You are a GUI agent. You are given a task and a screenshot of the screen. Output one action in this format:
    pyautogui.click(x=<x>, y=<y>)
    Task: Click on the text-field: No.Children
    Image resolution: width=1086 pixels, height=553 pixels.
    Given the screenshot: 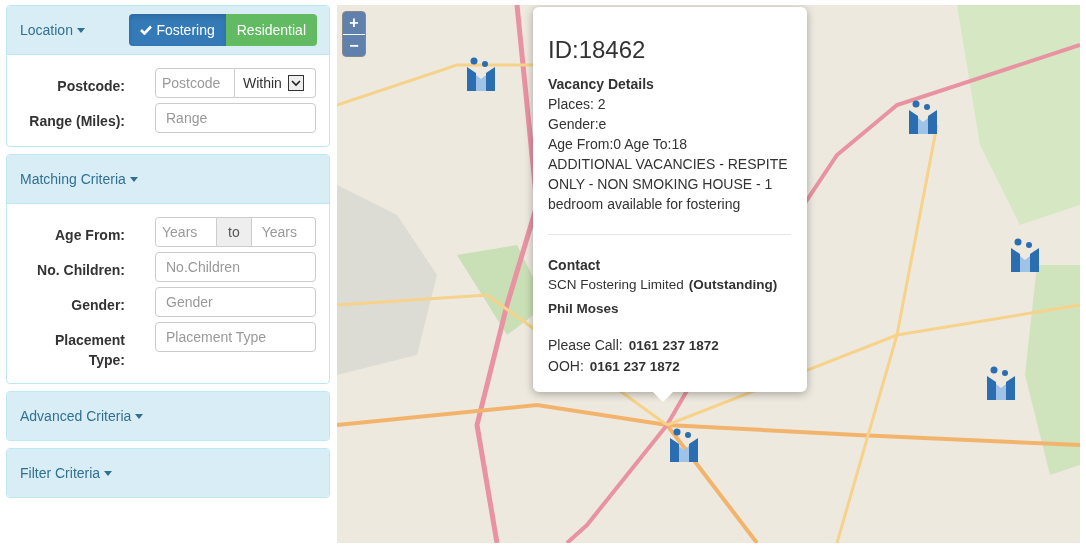 What is the action you would take?
    pyautogui.click(x=235, y=267)
    